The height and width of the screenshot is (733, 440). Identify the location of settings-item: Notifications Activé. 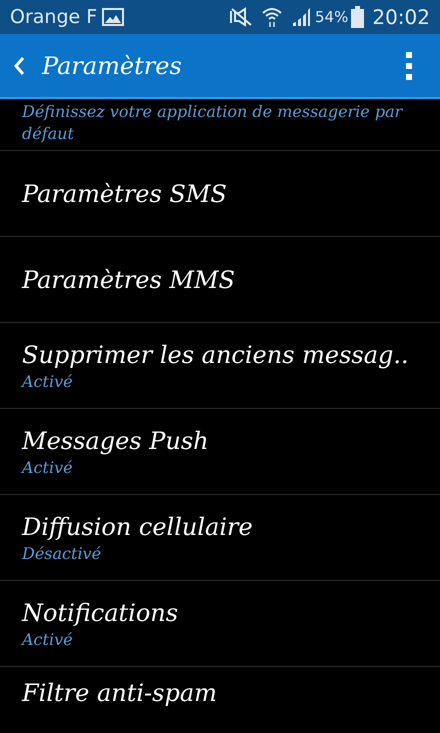
(220, 624).